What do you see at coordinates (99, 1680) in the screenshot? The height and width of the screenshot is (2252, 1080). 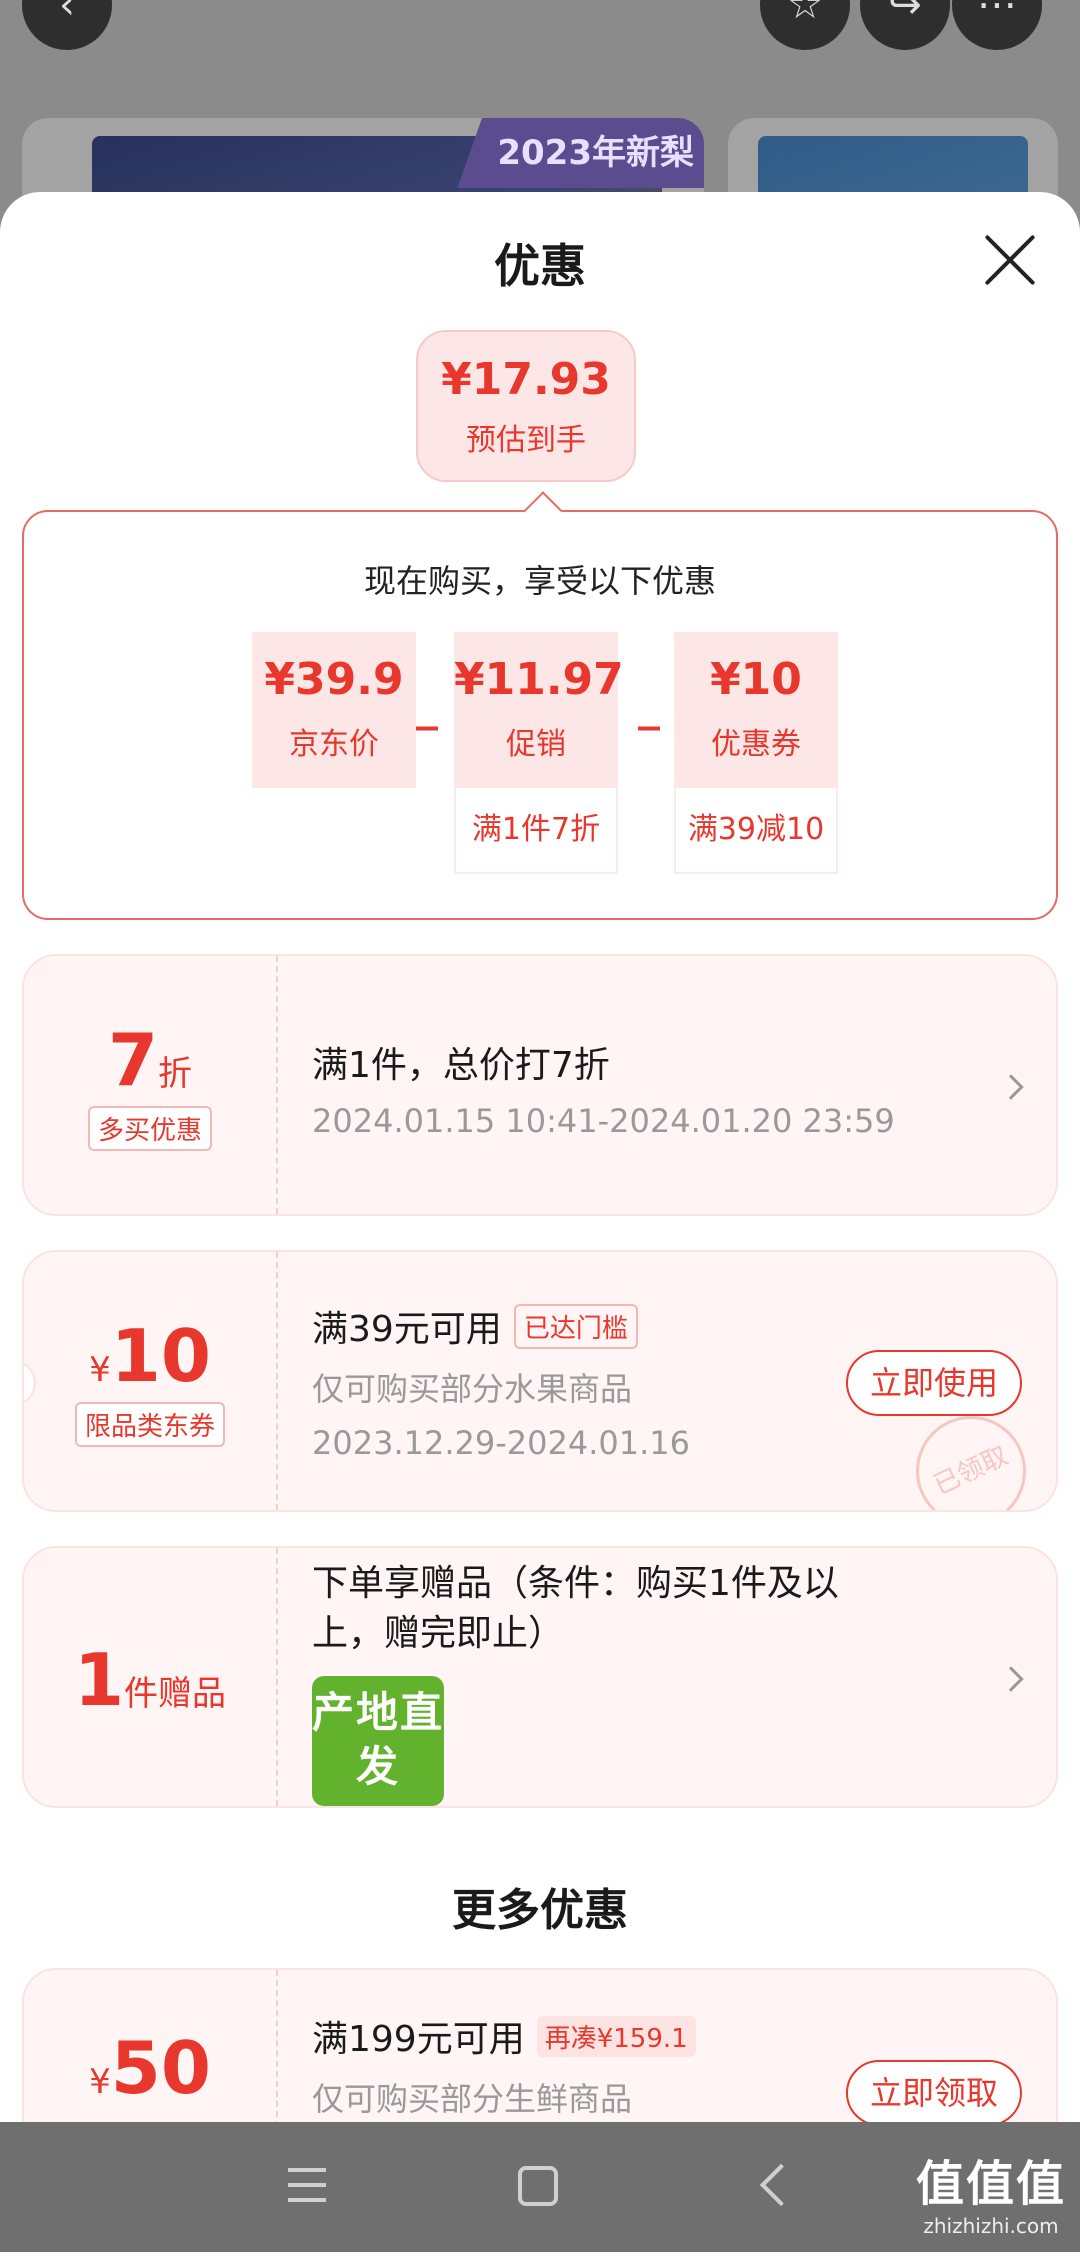 I see `gift-count: 1` at bounding box center [99, 1680].